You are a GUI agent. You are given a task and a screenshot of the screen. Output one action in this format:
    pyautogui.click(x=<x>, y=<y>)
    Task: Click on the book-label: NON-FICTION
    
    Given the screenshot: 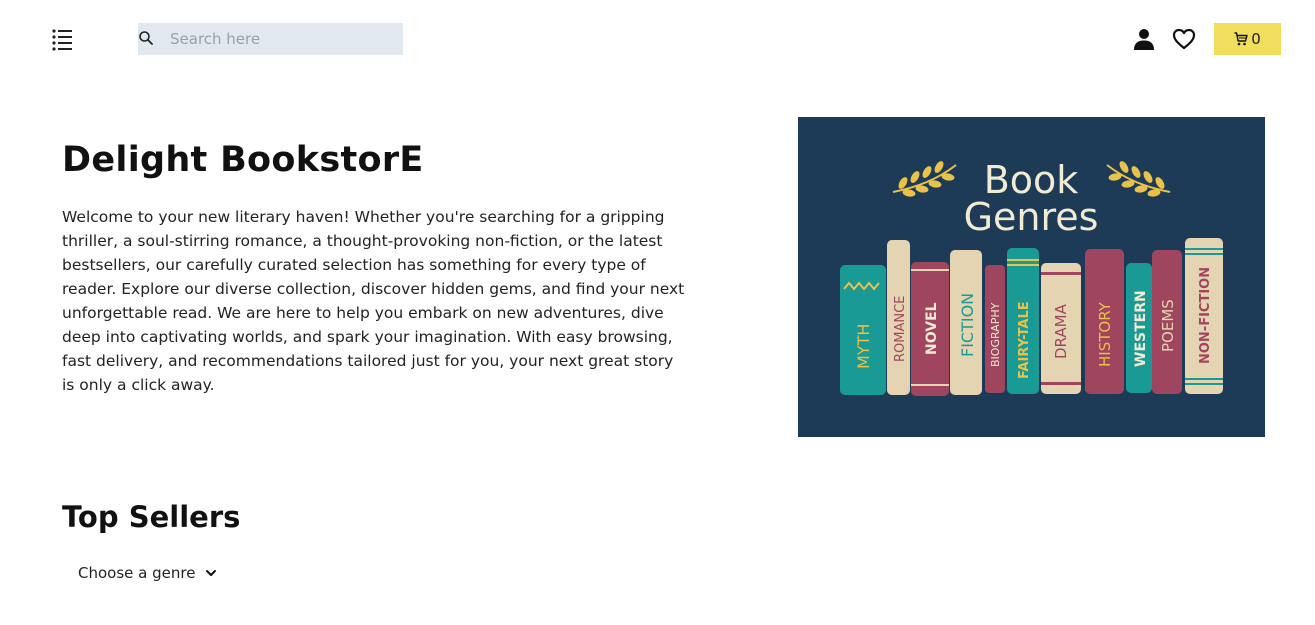 What is the action you would take?
    pyautogui.click(x=1205, y=315)
    